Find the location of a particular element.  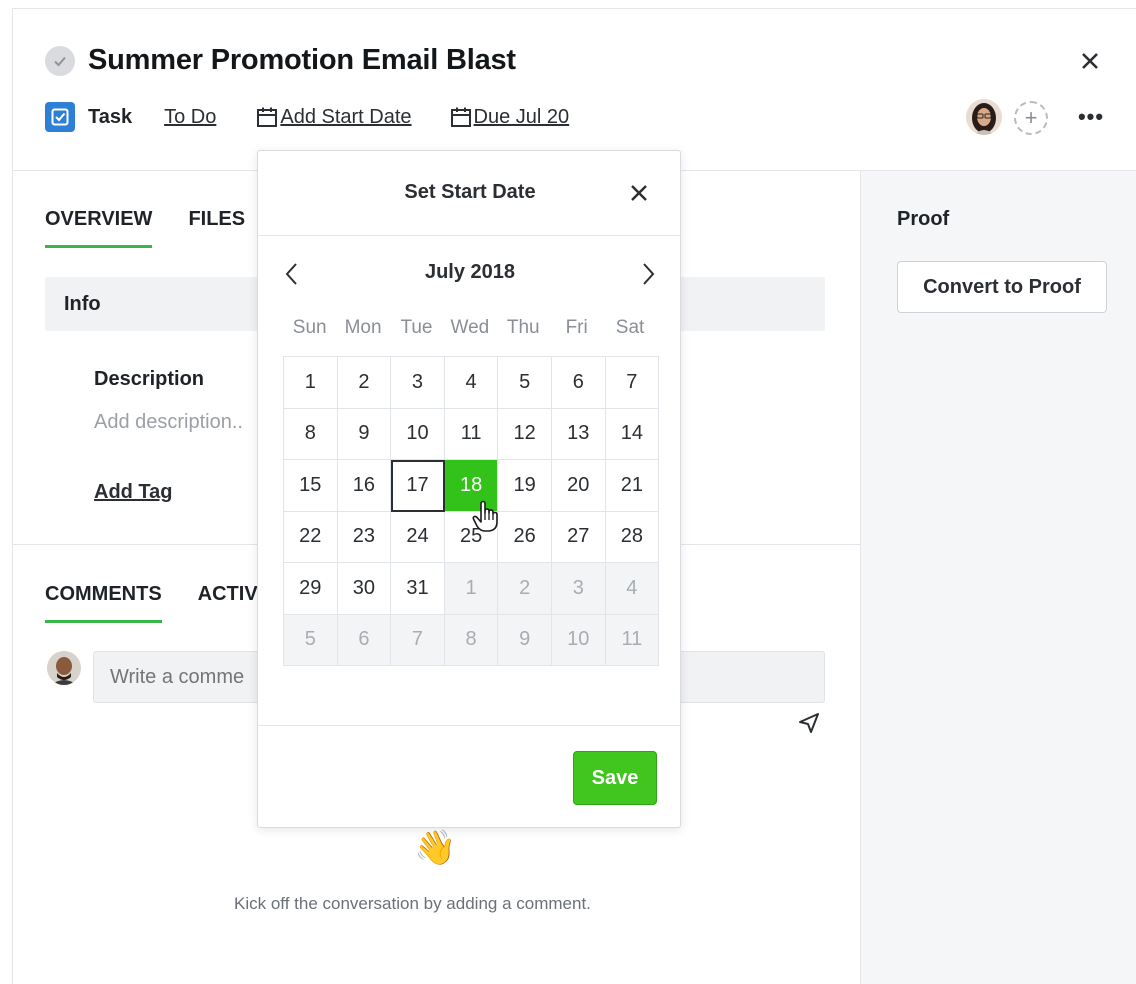

complete-check-icon is located at coordinates (60, 61).